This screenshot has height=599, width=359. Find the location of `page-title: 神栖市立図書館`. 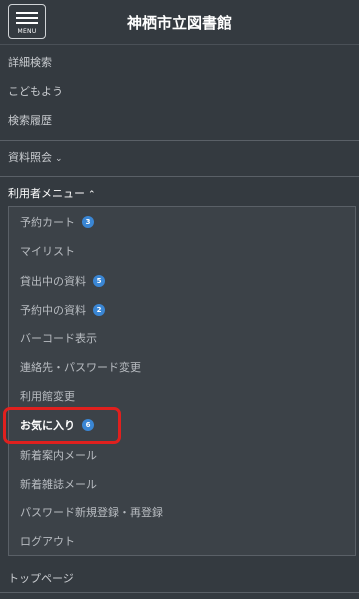

page-title: 神栖市立図書館 is located at coordinates (179, 23).